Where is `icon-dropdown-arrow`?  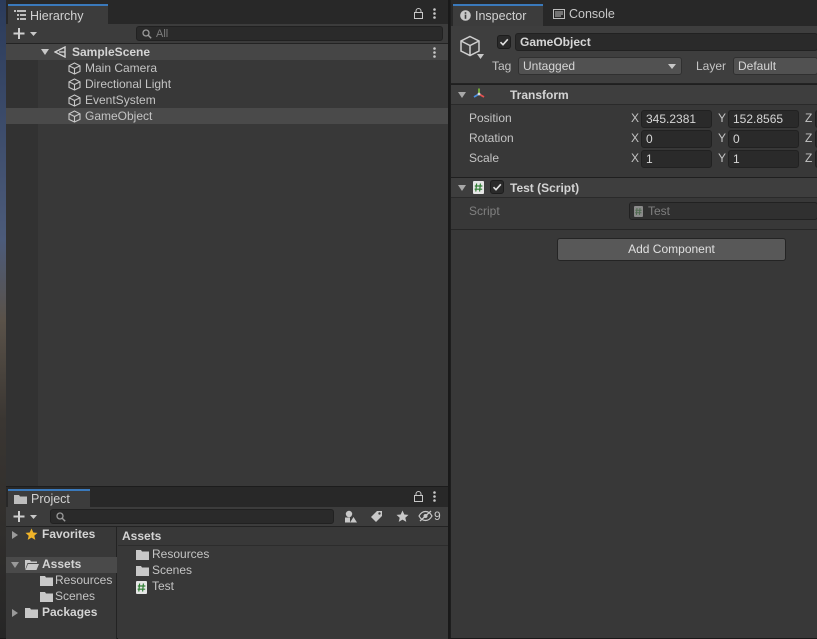
icon-dropdown-arrow is located at coordinates (480, 56).